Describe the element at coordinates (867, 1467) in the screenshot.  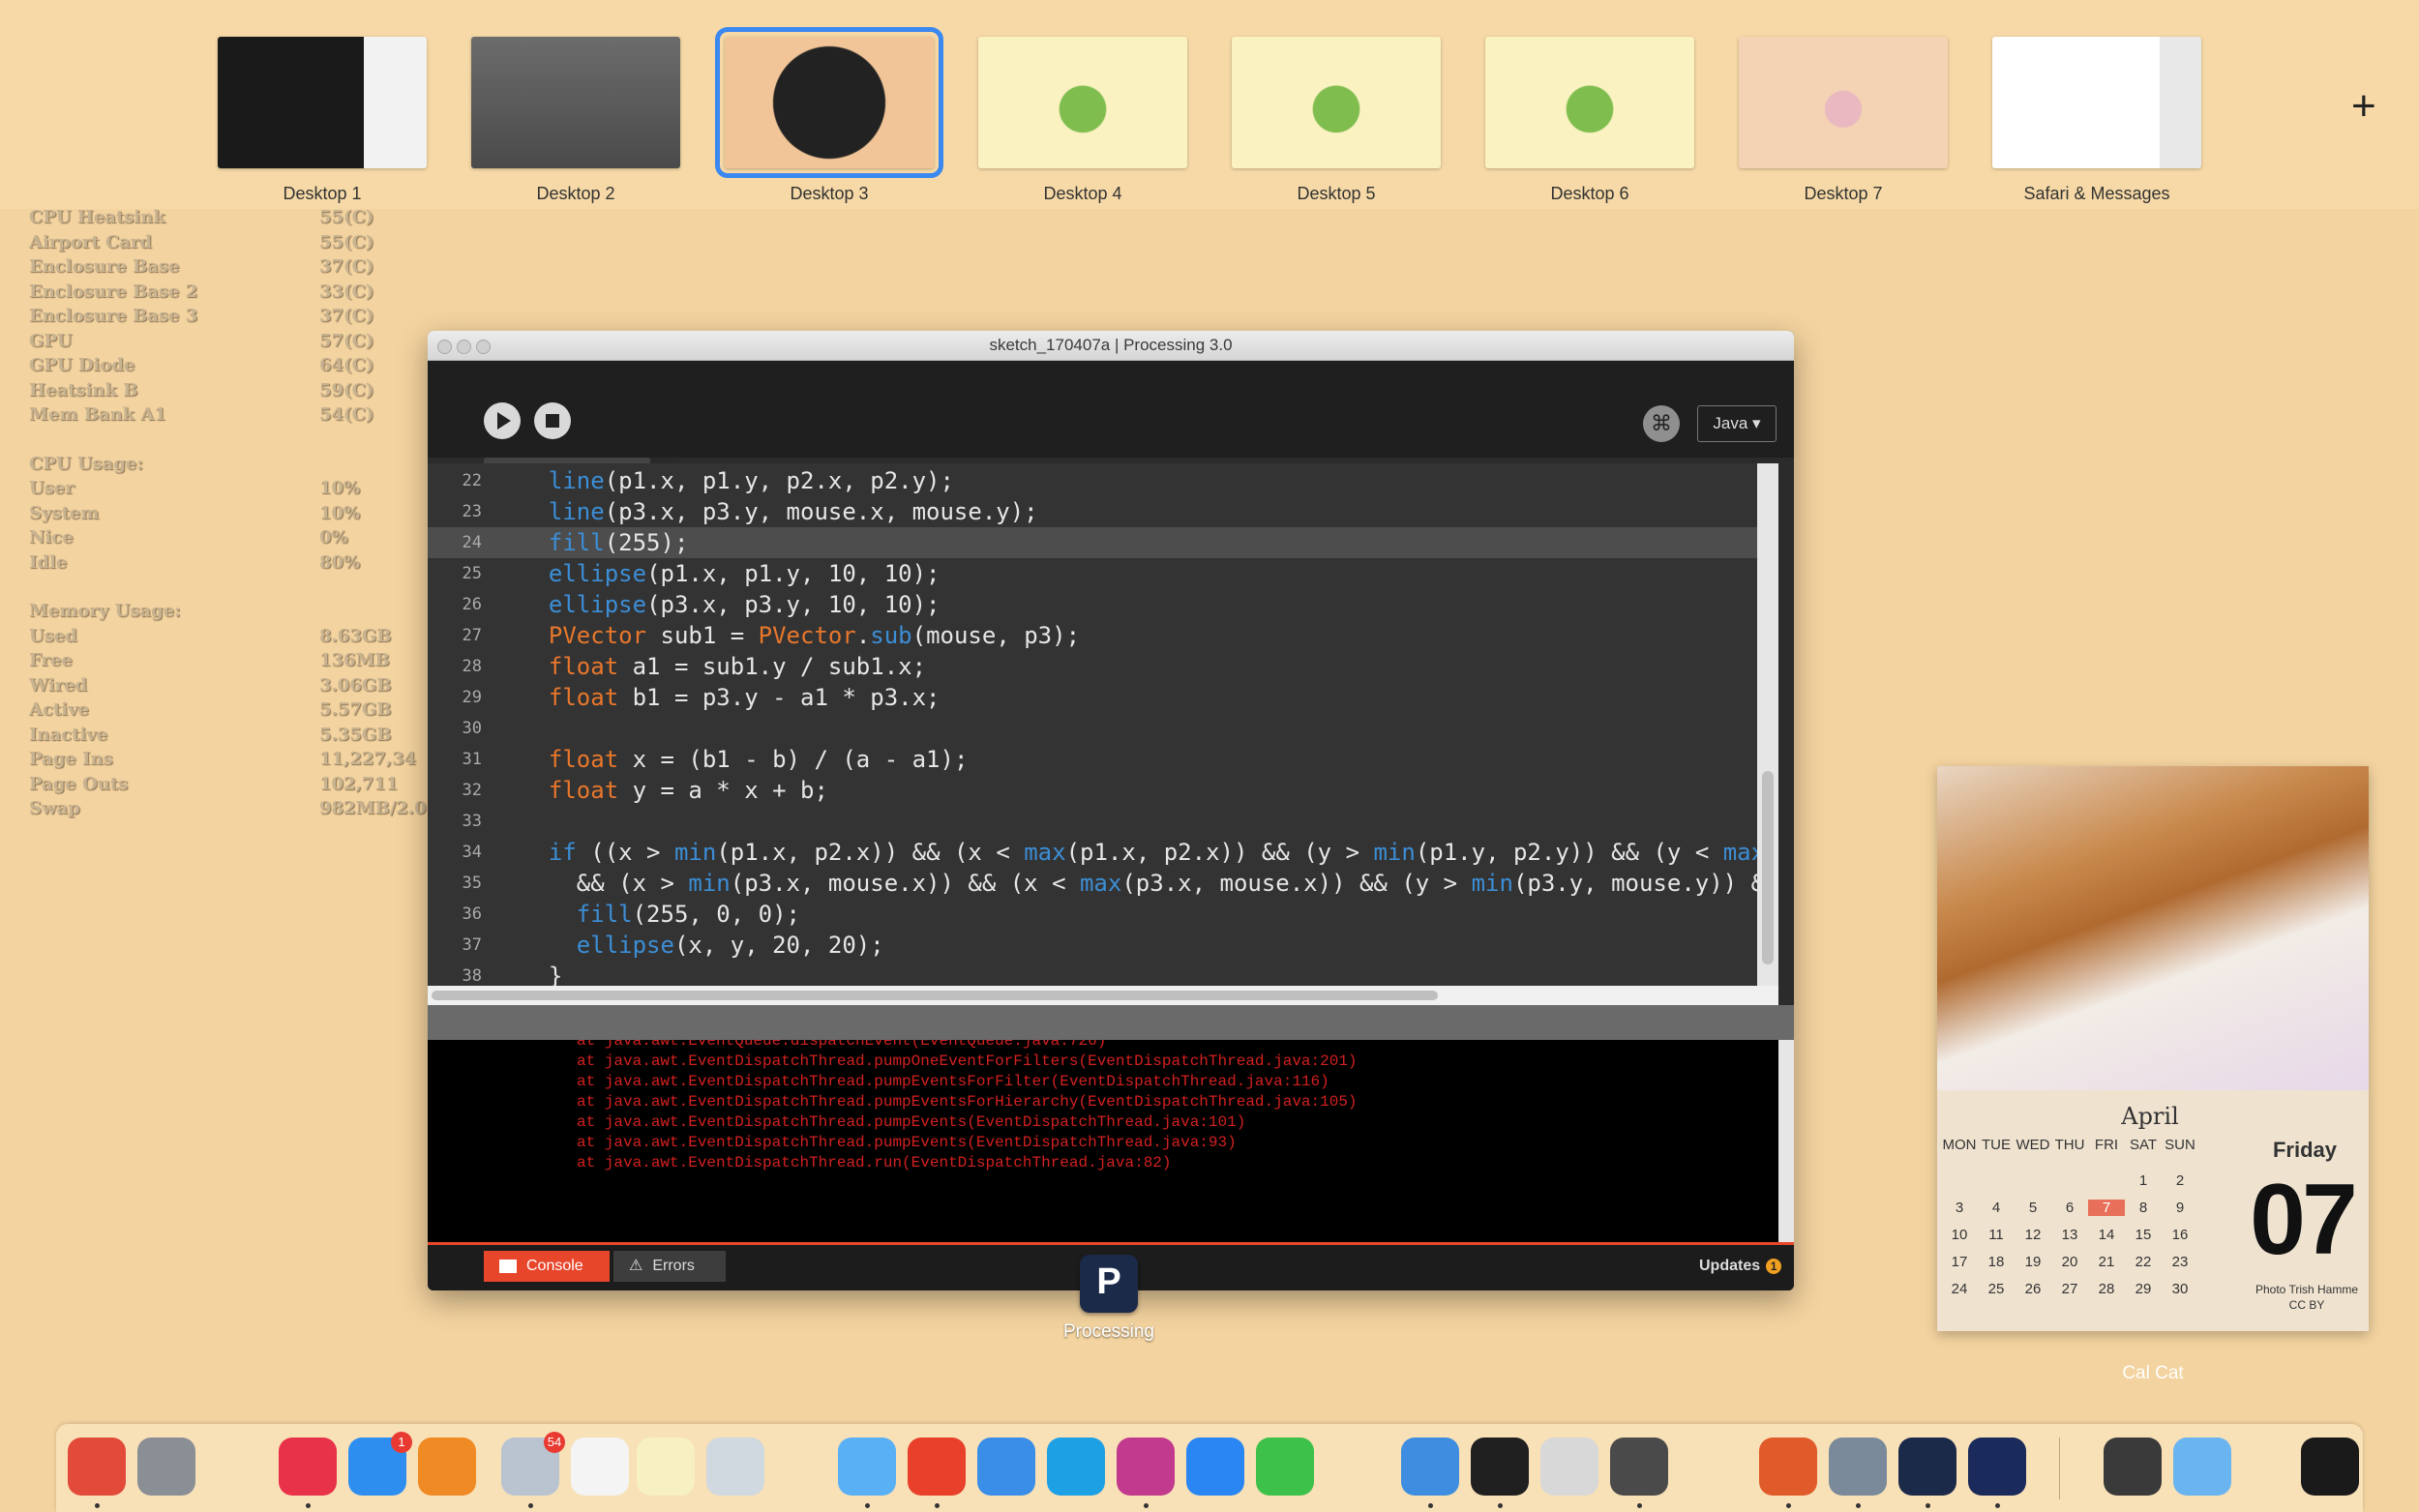
I see `messages-icon` at that location.